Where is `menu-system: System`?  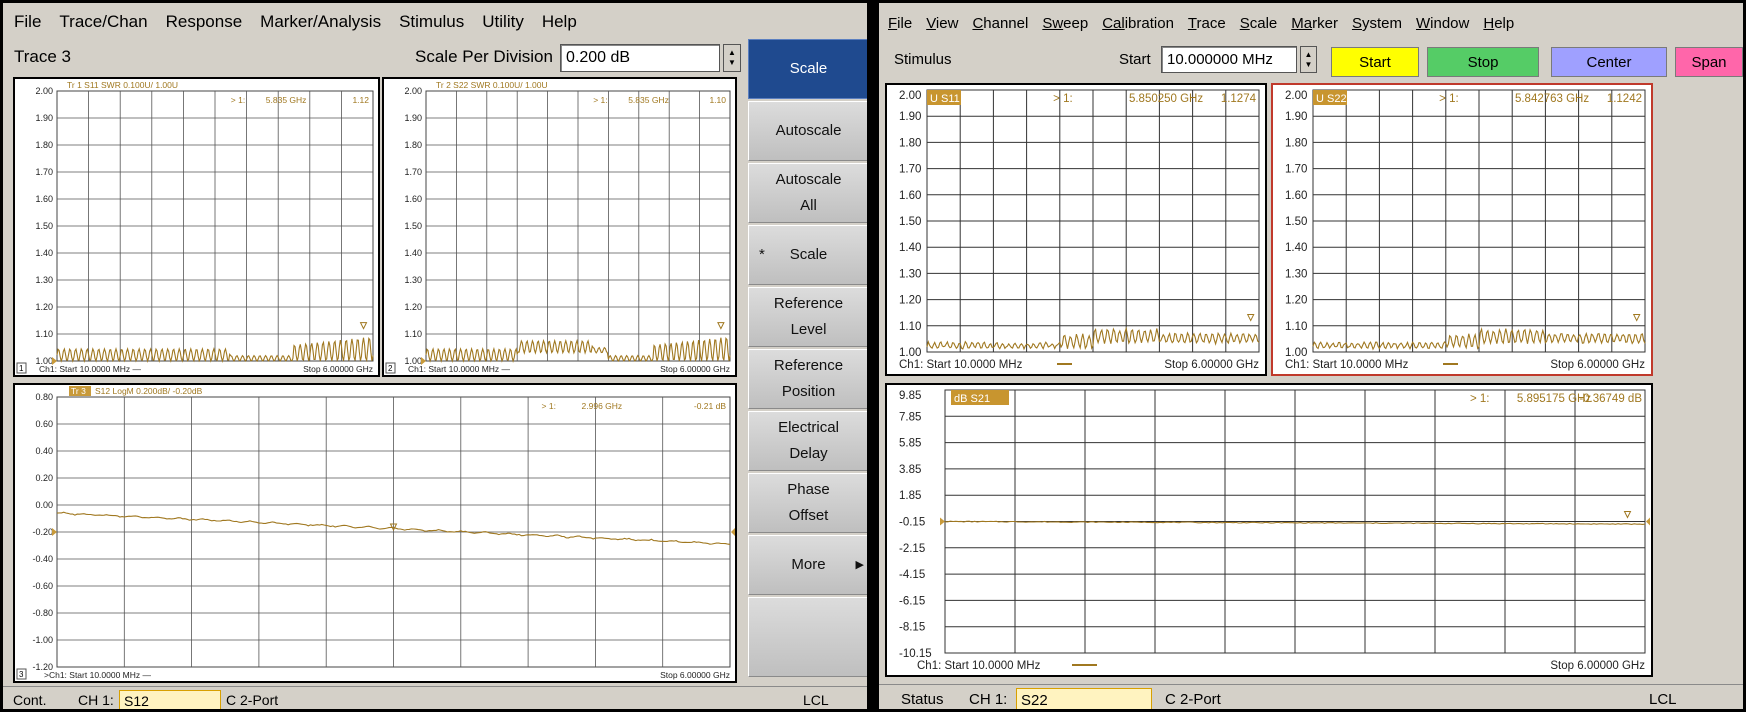
menu-system: System is located at coordinates (1377, 23).